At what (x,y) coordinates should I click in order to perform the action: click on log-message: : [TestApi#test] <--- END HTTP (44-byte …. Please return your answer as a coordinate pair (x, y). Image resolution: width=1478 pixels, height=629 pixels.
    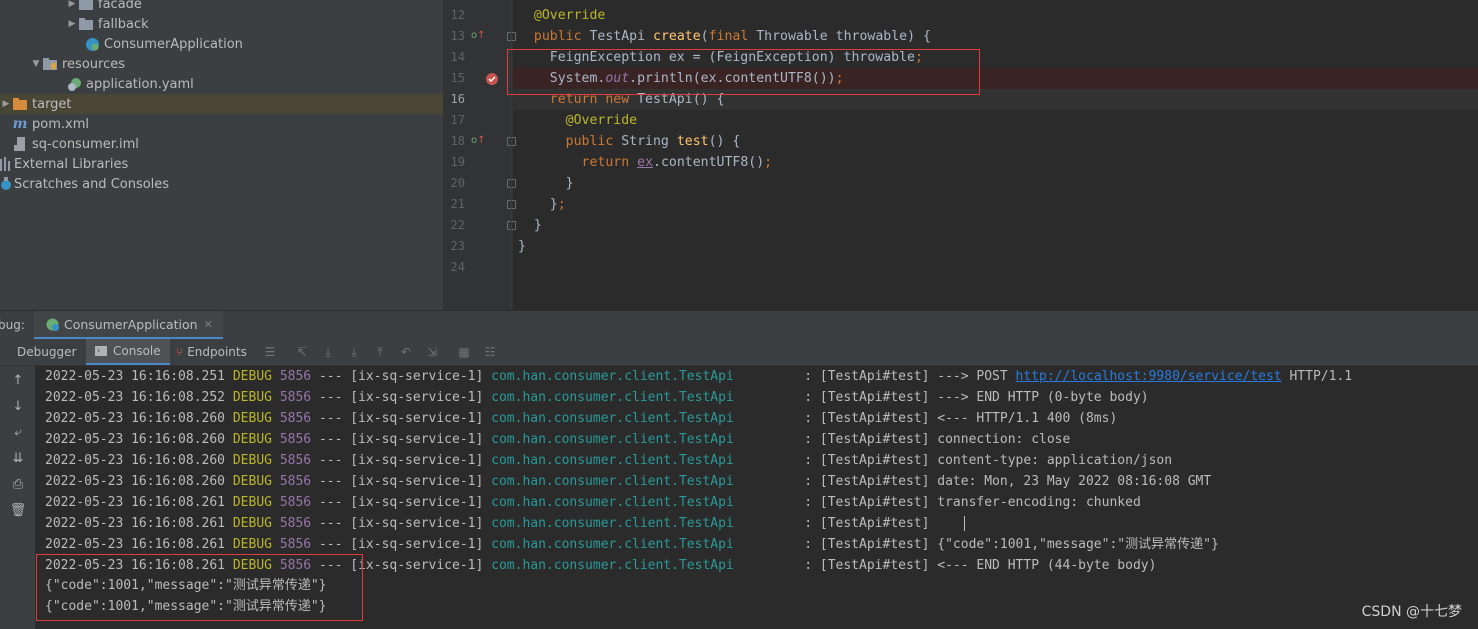
    Looking at the image, I should click on (945, 565).